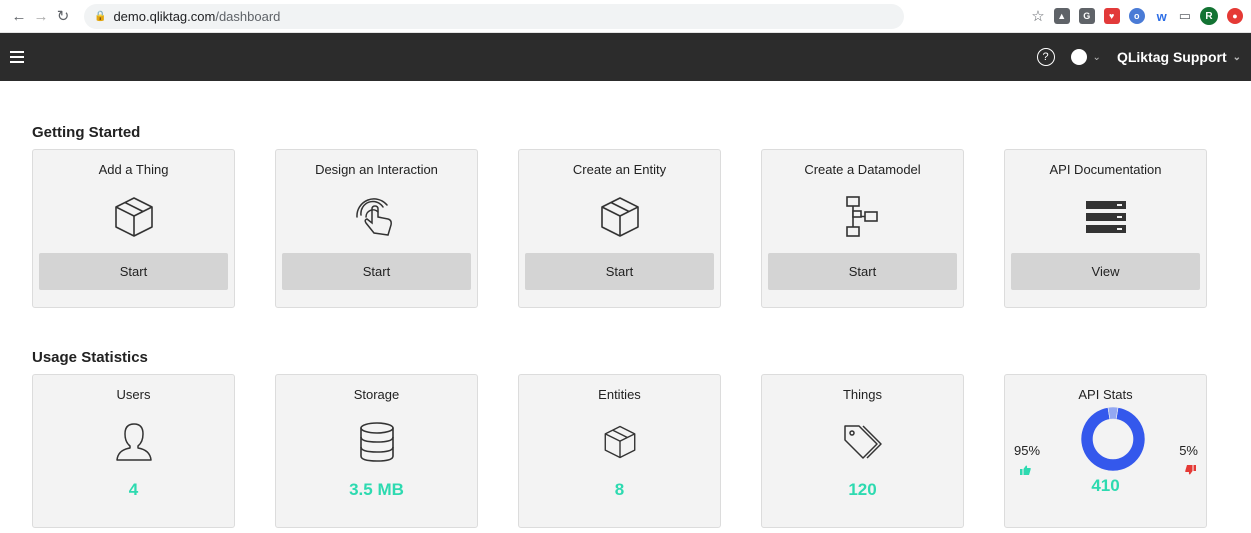 Image resolution: width=1251 pixels, height=533 pixels. I want to click on database-icon, so click(377, 442).